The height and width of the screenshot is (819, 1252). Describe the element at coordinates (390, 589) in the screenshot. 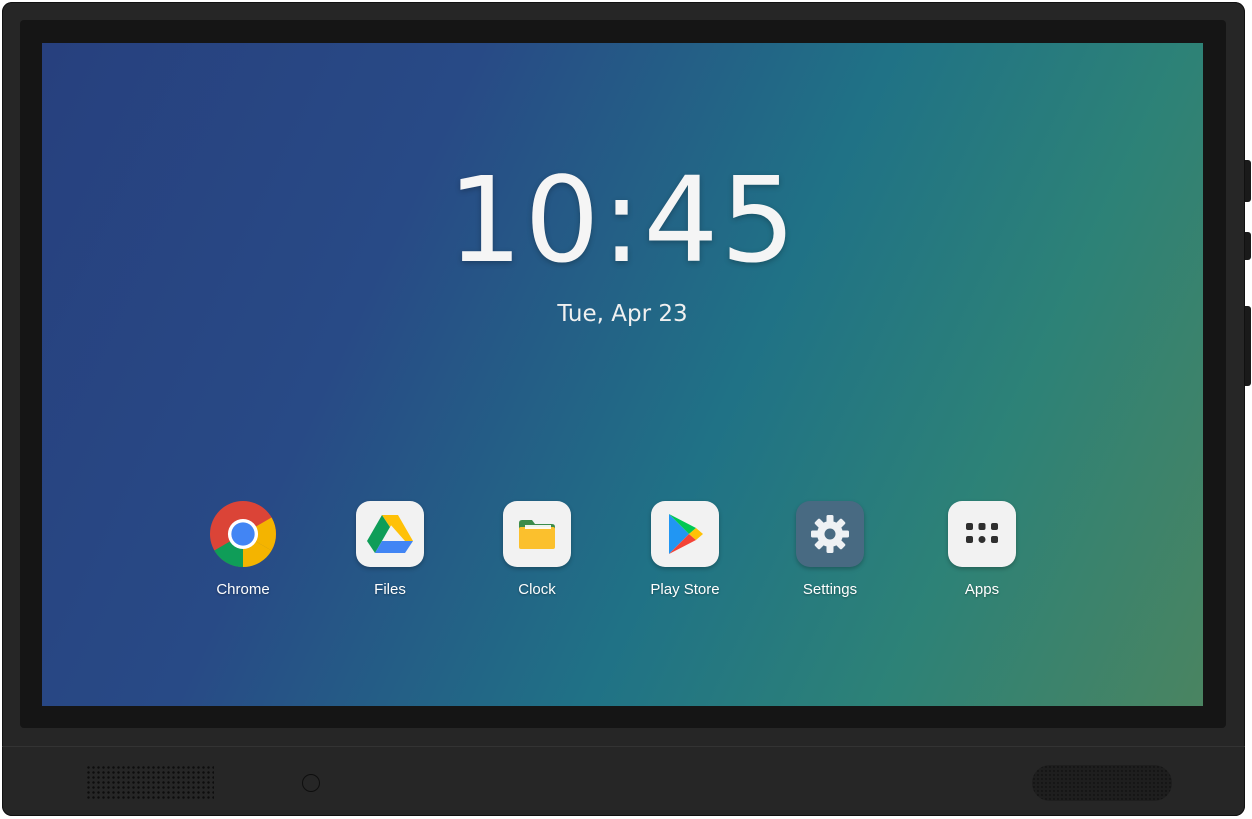

I see `app-label-files: Files` at that location.